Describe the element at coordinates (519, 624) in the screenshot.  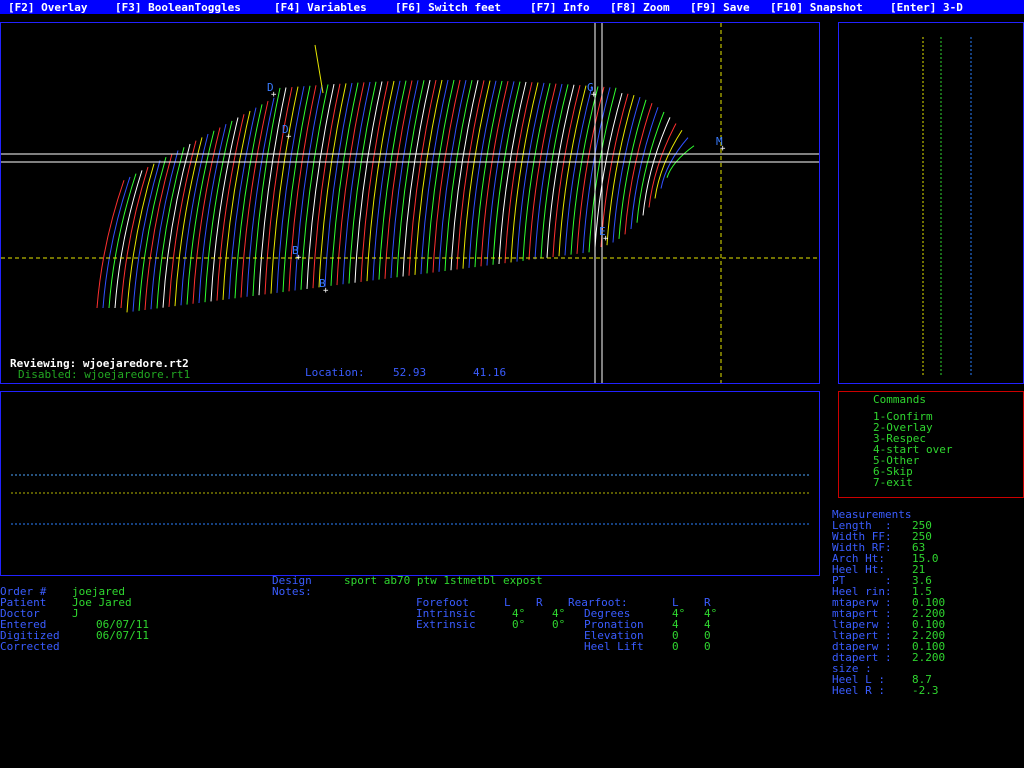
I see `forefoot-left-value: 0°` at that location.